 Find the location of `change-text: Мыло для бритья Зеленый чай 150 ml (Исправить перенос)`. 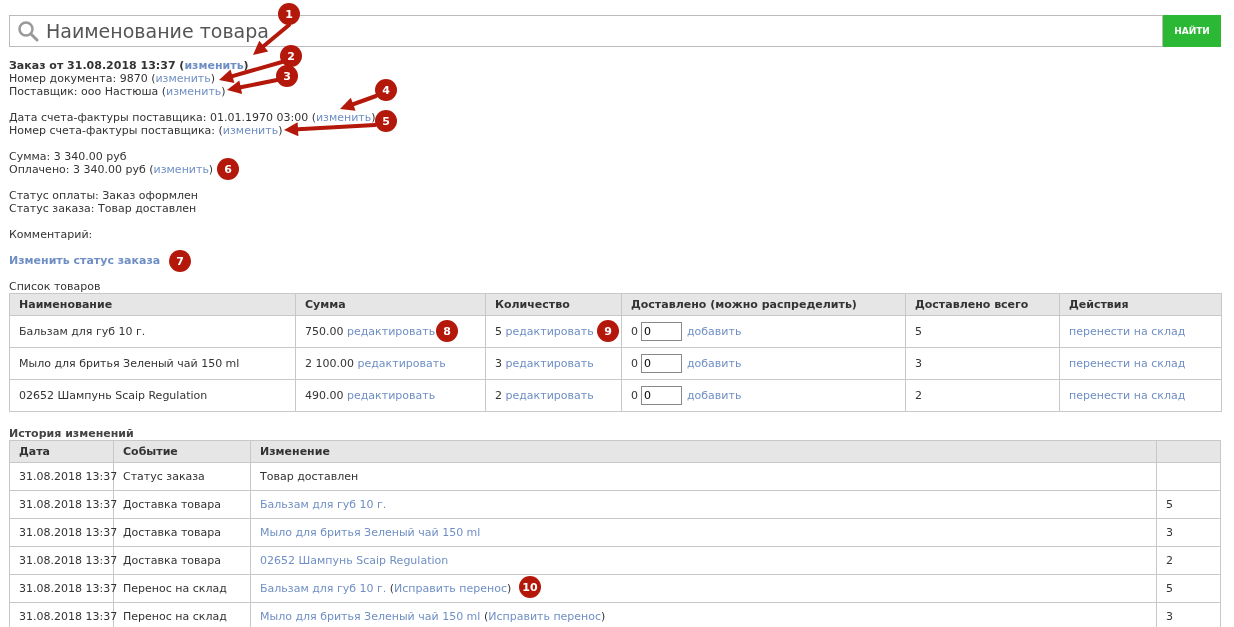

change-text: Мыло для бритья Зеленый чай 150 ml (Исправить перенос) is located at coordinates (433, 616).